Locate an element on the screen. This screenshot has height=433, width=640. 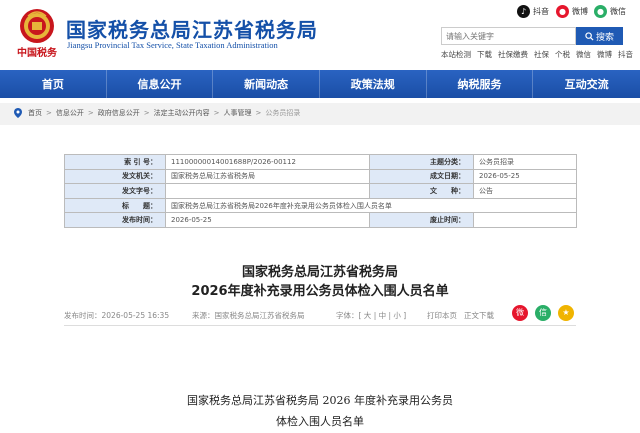
invalid-label: 废止时间： is located at coordinates (421, 220).